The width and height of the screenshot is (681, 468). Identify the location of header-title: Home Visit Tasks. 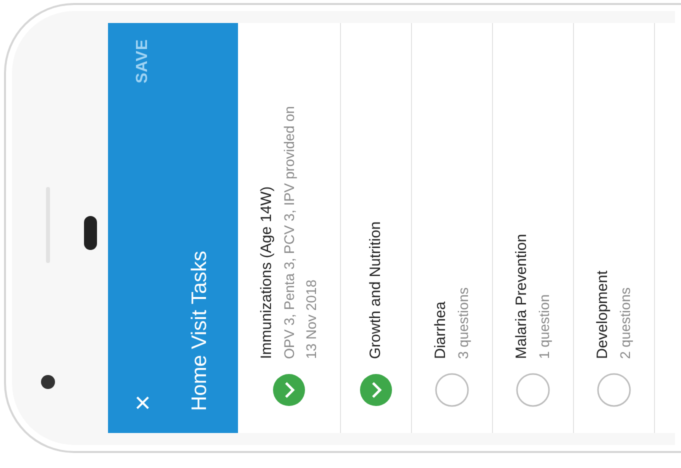
(200, 330).